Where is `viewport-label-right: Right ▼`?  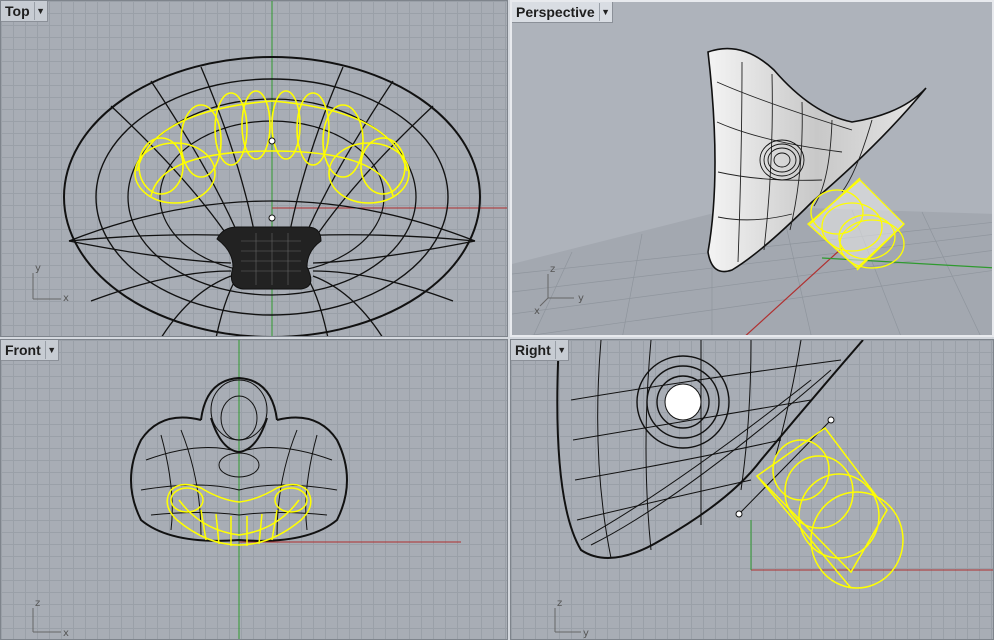
viewport-label-right: Right ▼ is located at coordinates (540, 350).